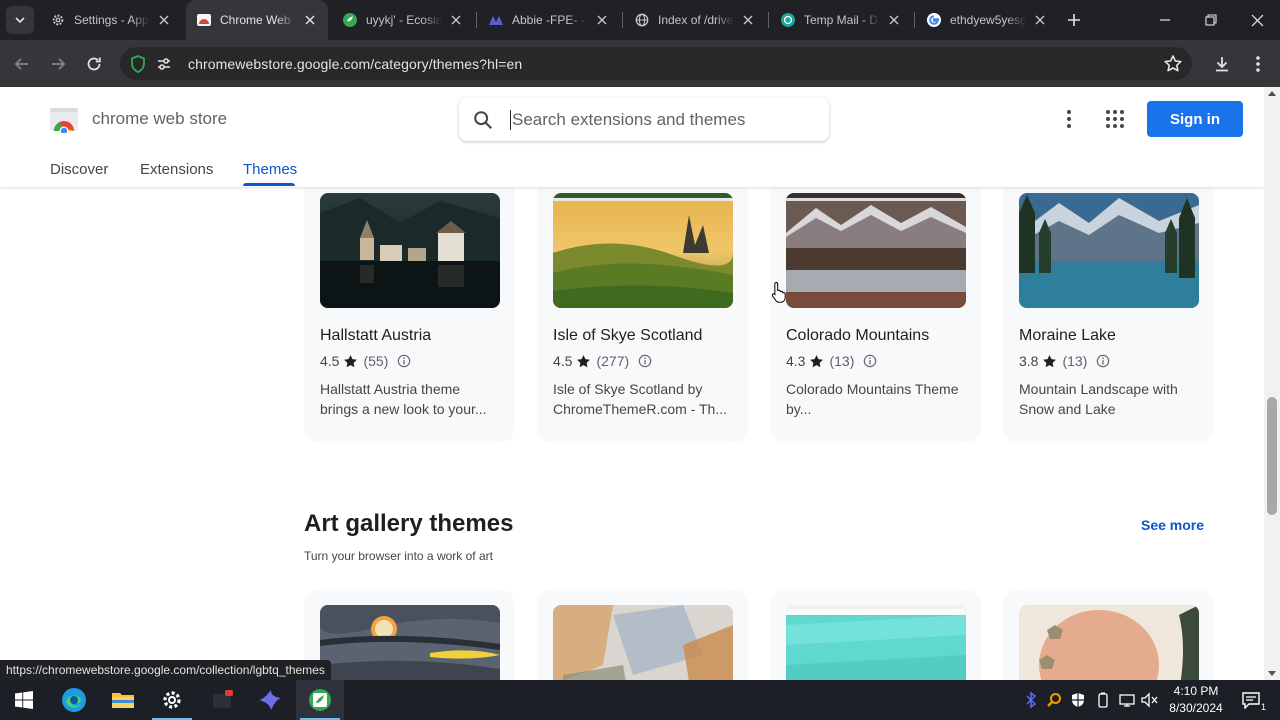 This screenshot has width=1280, height=720. What do you see at coordinates (58, 64) in the screenshot?
I see `forward-button` at bounding box center [58, 64].